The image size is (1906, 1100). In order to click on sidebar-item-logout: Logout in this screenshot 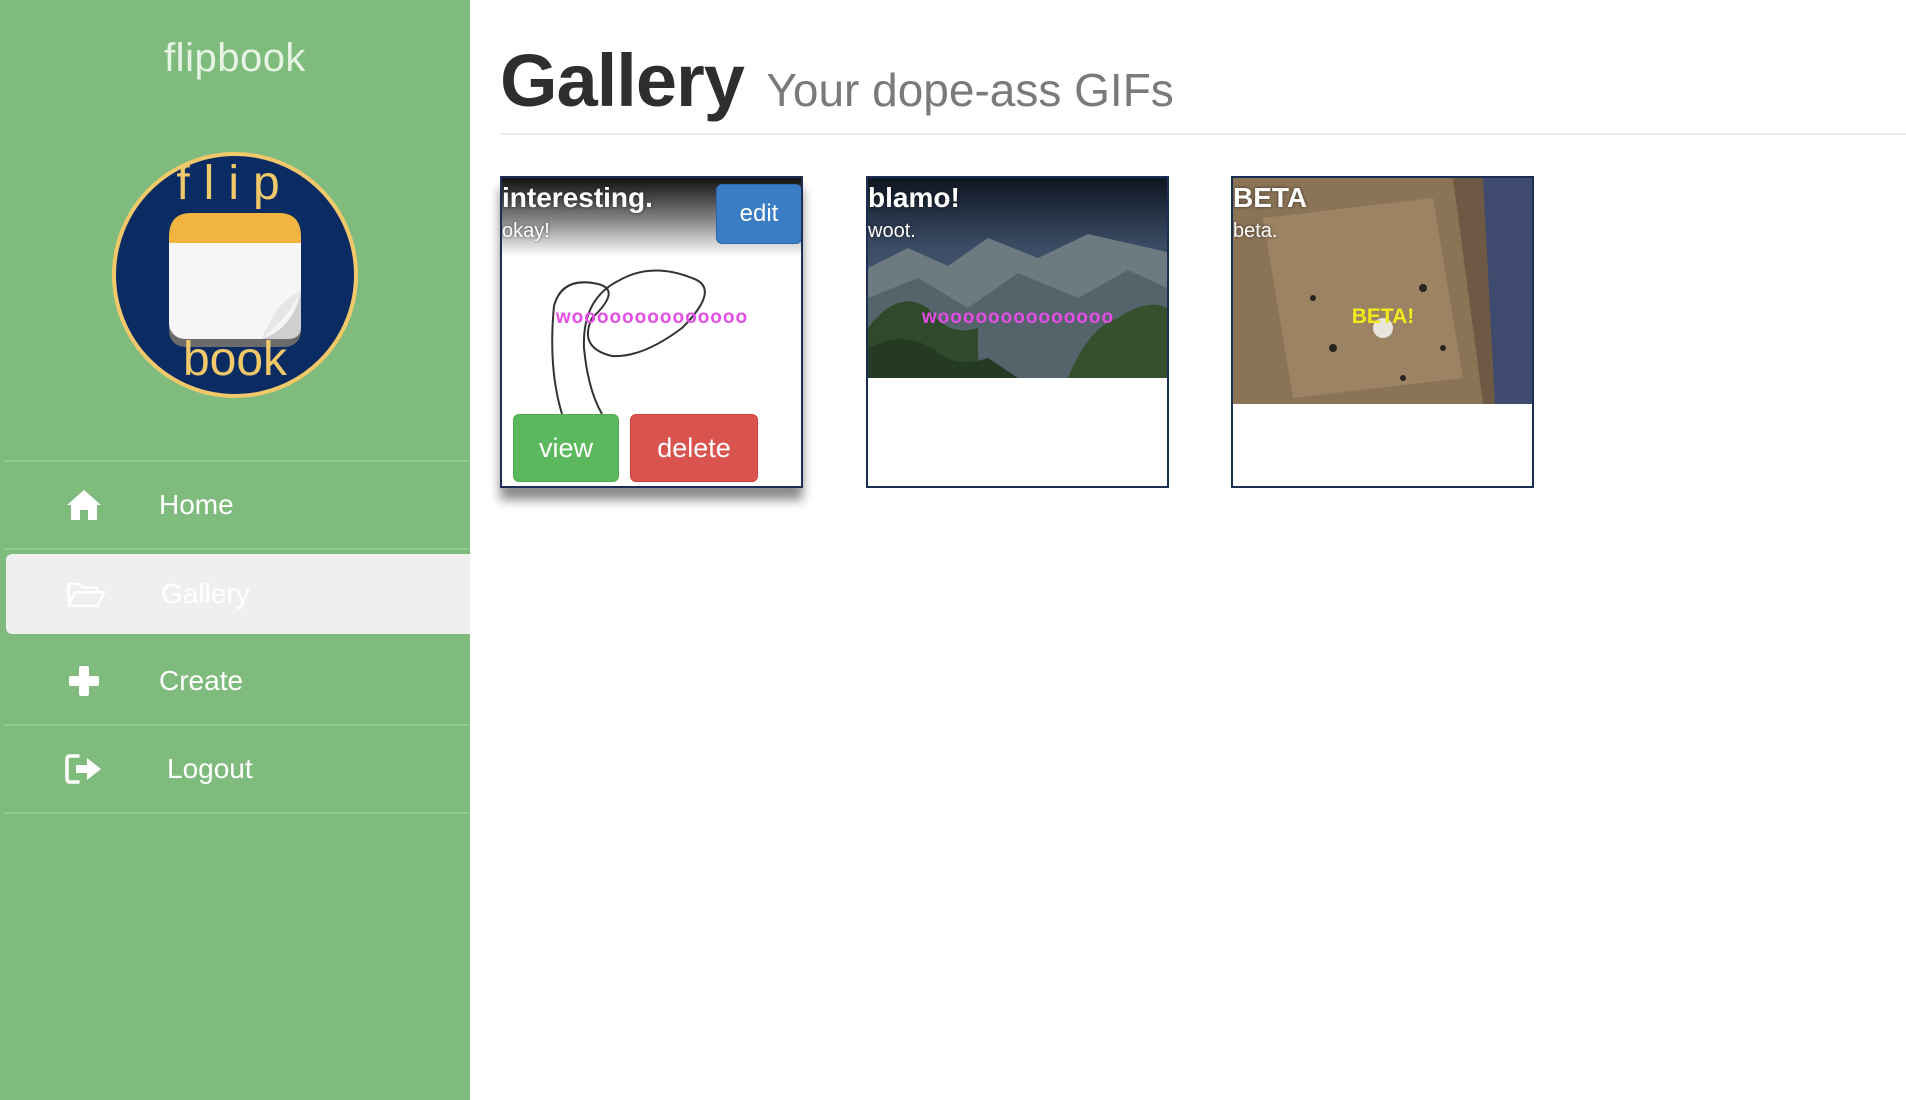, I will do `click(237, 769)`.